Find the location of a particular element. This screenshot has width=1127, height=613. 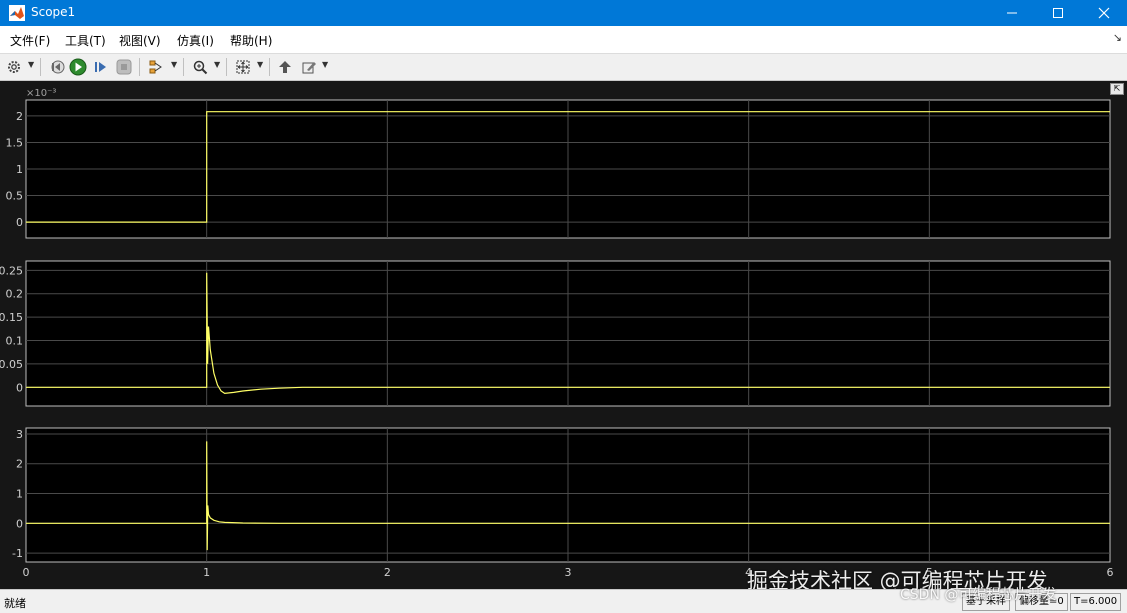

zoom-button is located at coordinates (200, 67).